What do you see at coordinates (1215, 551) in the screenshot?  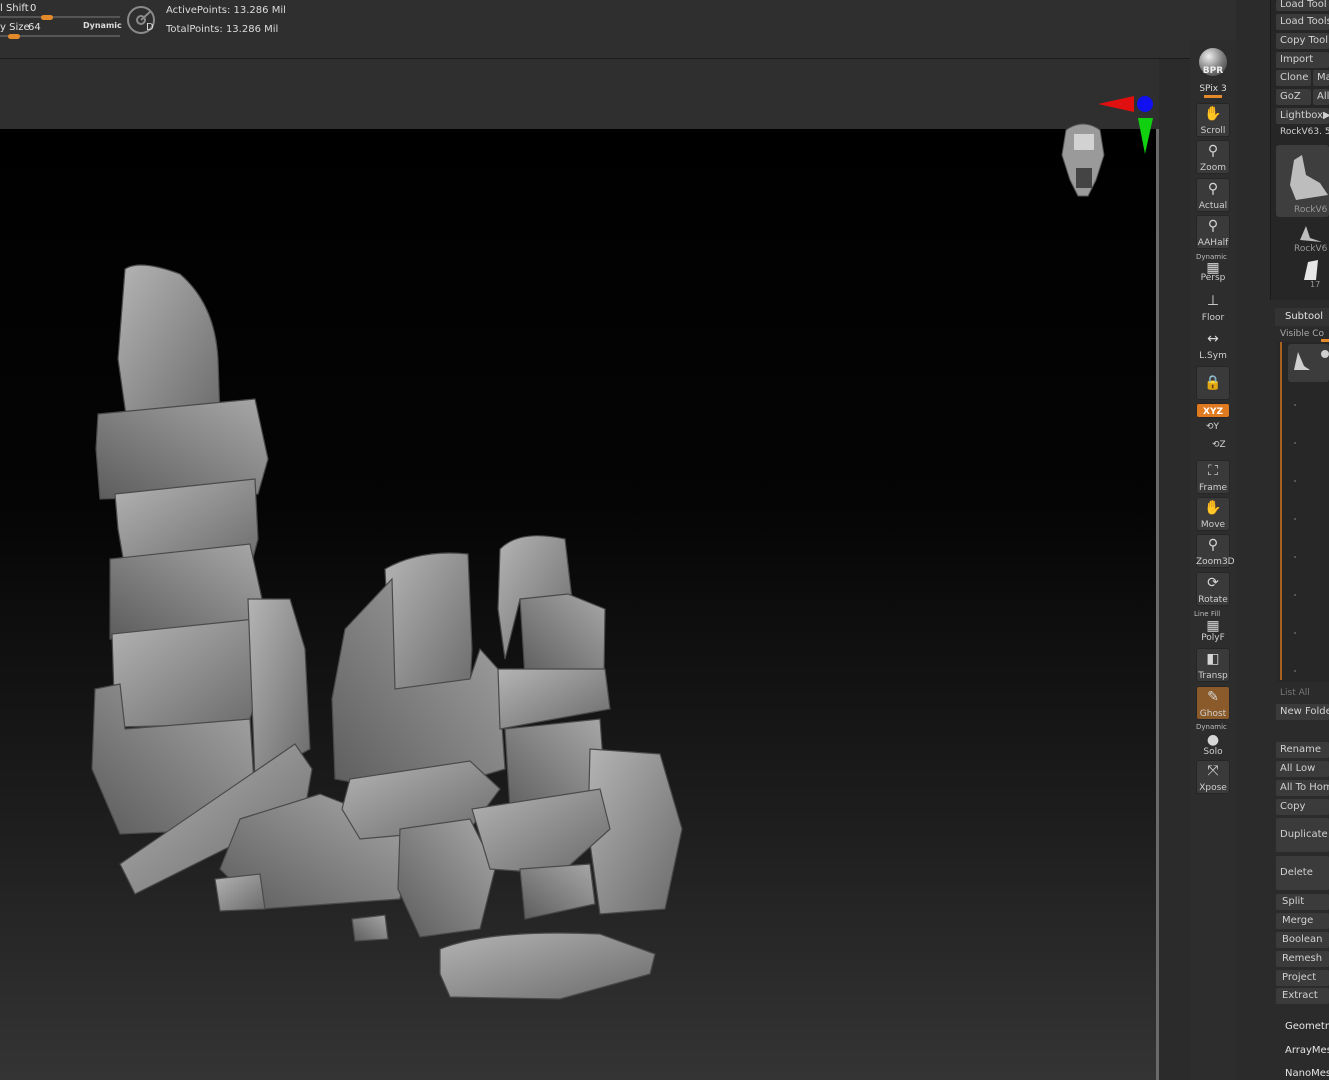 I see `zoom3d-button: ⚲ Zoom3D` at bounding box center [1215, 551].